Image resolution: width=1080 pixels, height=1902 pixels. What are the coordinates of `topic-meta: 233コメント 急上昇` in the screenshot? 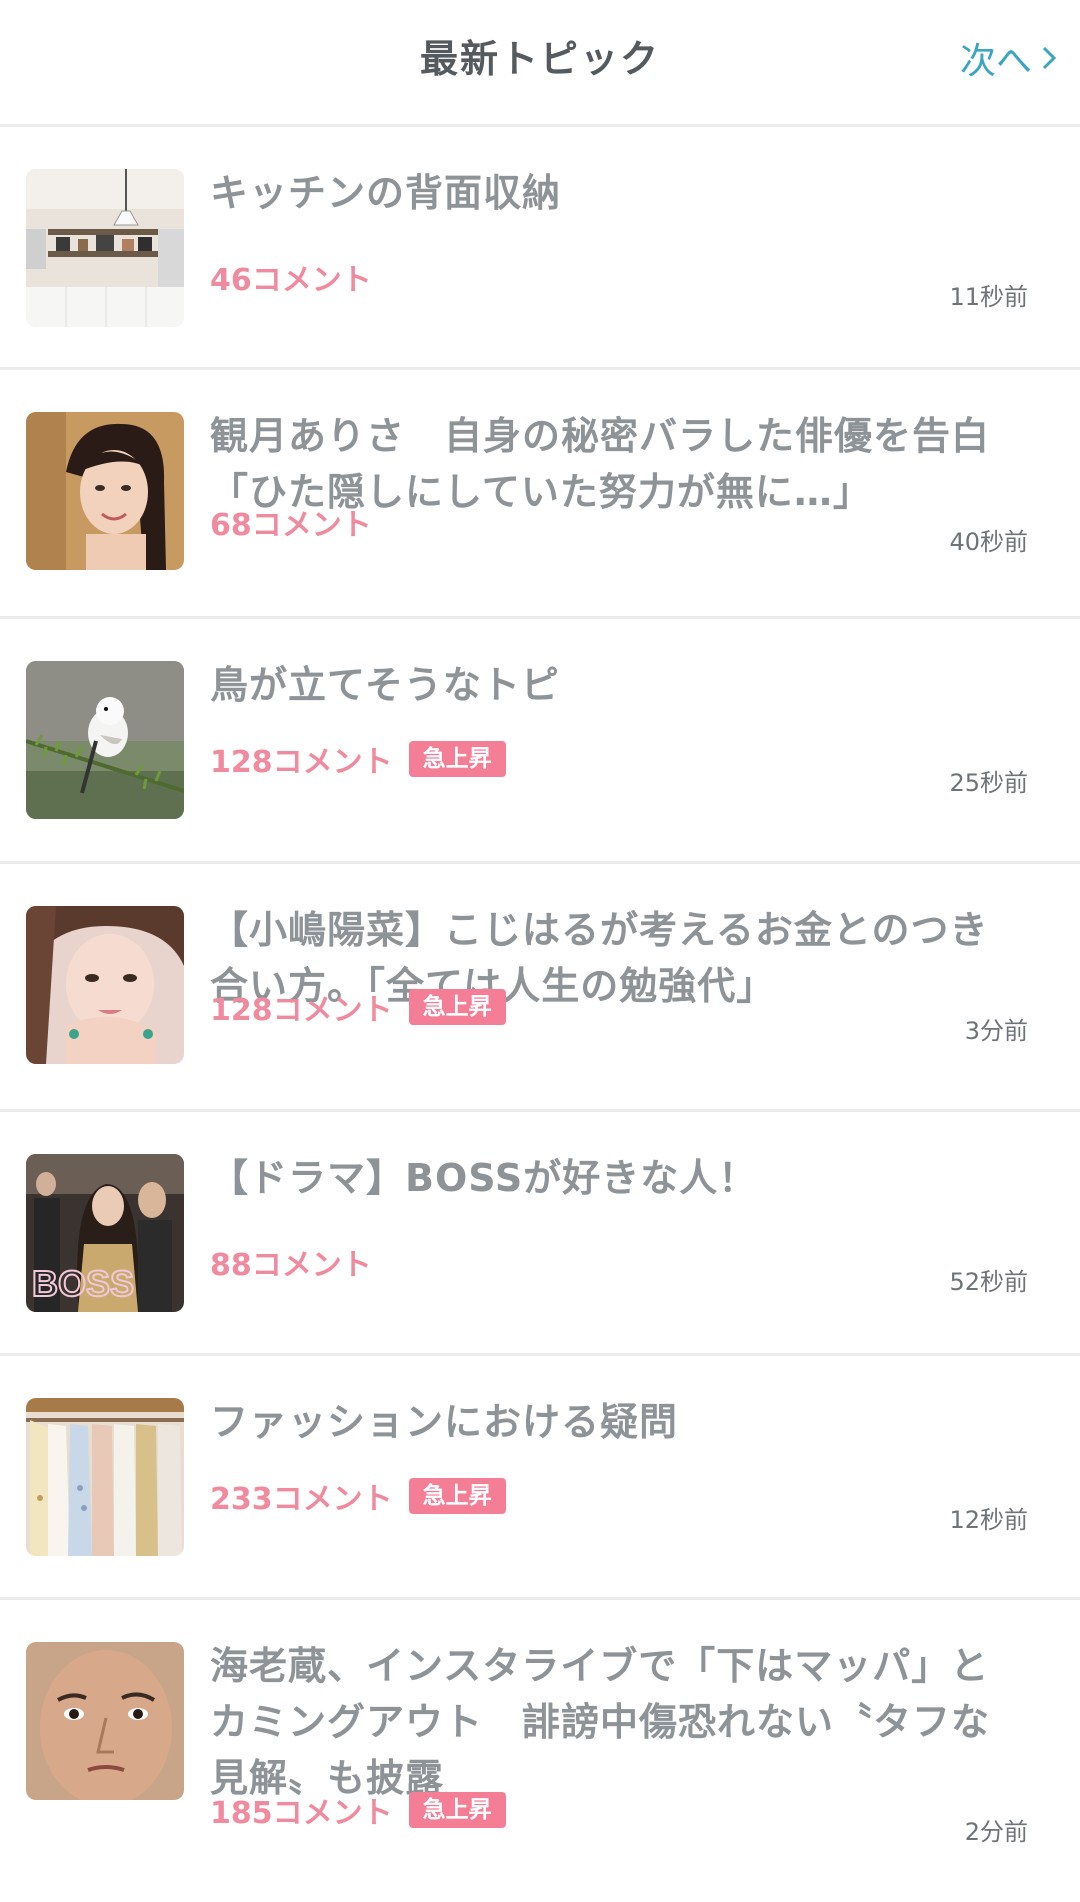 It's located at (358, 1496).